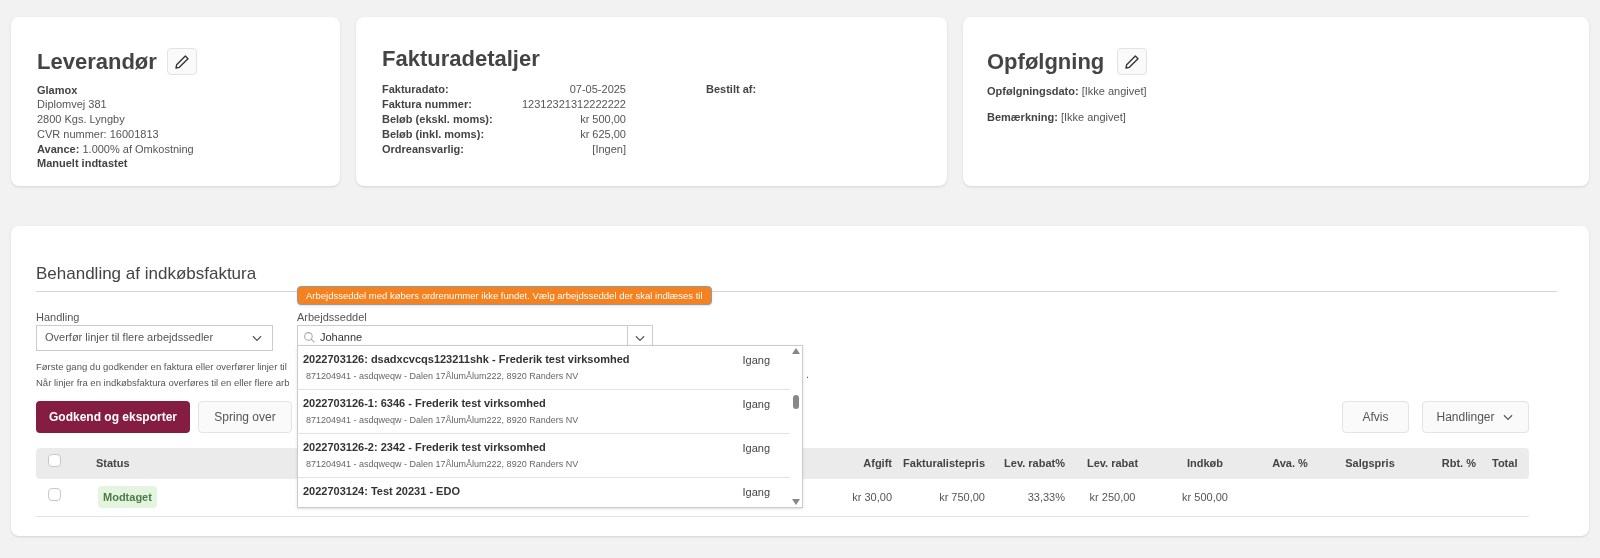  Describe the element at coordinates (574, 104) in the screenshot. I see `field-value: 12312321312222222` at that location.